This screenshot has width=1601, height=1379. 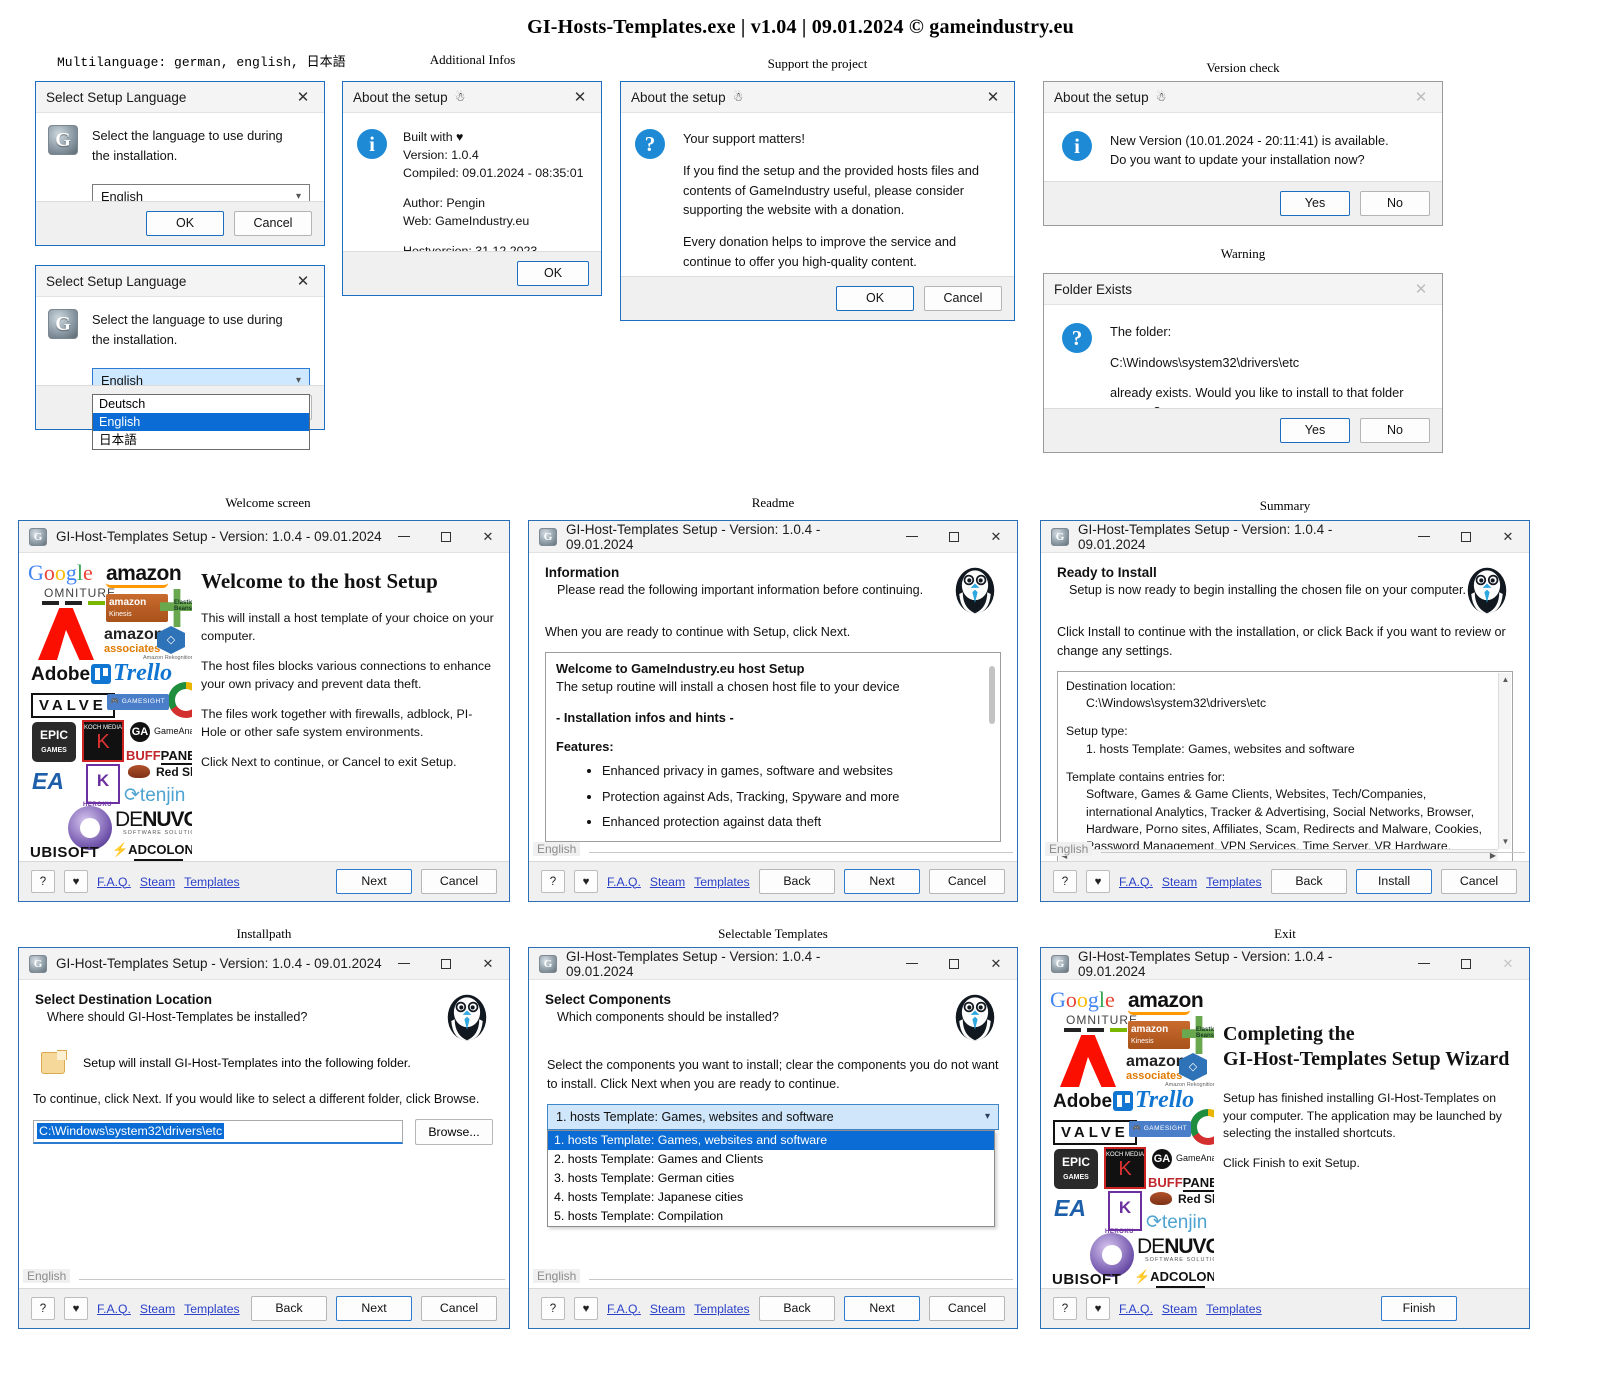 What do you see at coordinates (771, 1197) in the screenshot?
I see `component-option-4: 4. hosts Template: Japanese cities` at bounding box center [771, 1197].